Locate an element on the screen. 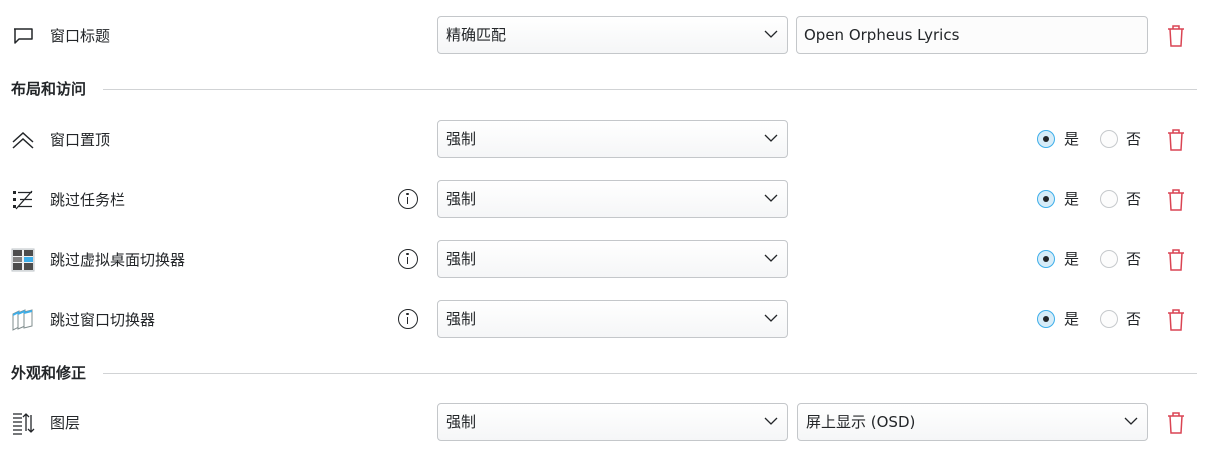  rule-row-layer: 图层 强制 屏上显示 (OSD) is located at coordinates (603, 423).